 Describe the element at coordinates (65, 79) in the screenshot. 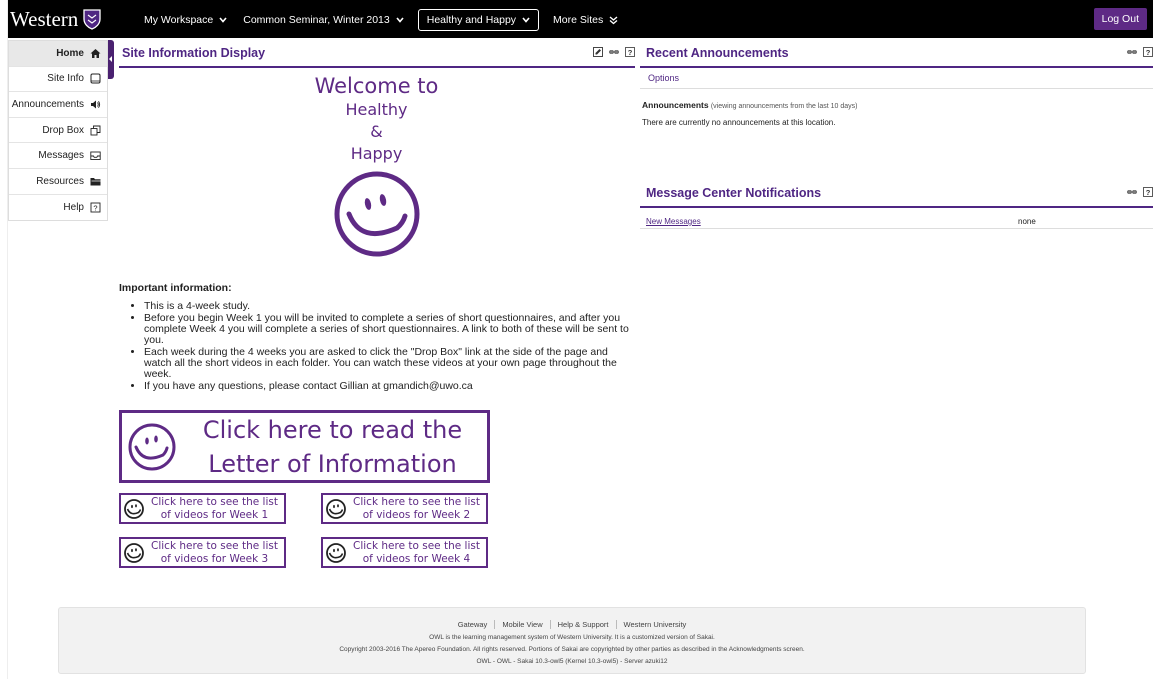

I see `sidebar-item-label: Site Info` at that location.